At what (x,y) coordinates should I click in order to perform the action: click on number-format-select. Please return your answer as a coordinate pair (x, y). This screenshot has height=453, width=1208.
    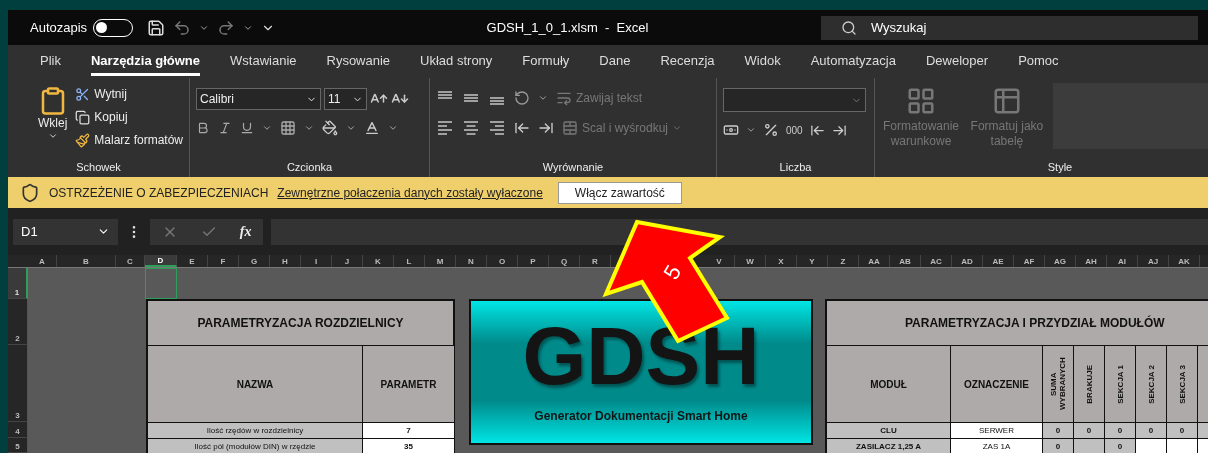
    Looking at the image, I should click on (794, 100).